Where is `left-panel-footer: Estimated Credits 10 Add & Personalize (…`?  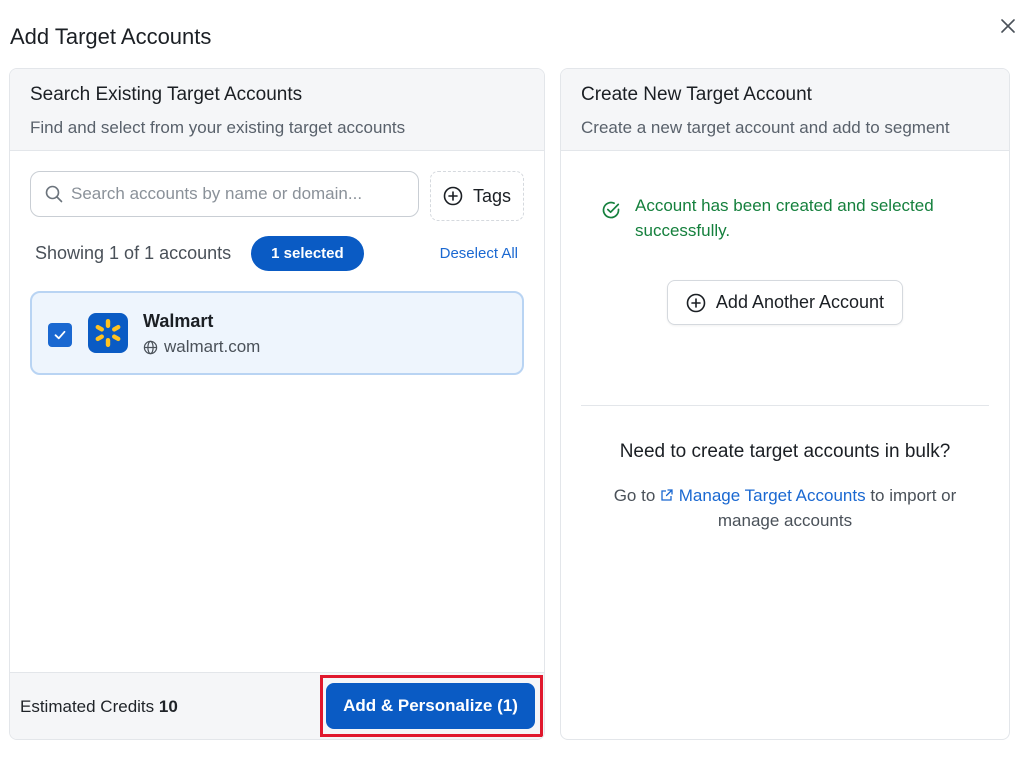
left-panel-footer: Estimated Credits 10 Add & Personalize (… is located at coordinates (277, 705).